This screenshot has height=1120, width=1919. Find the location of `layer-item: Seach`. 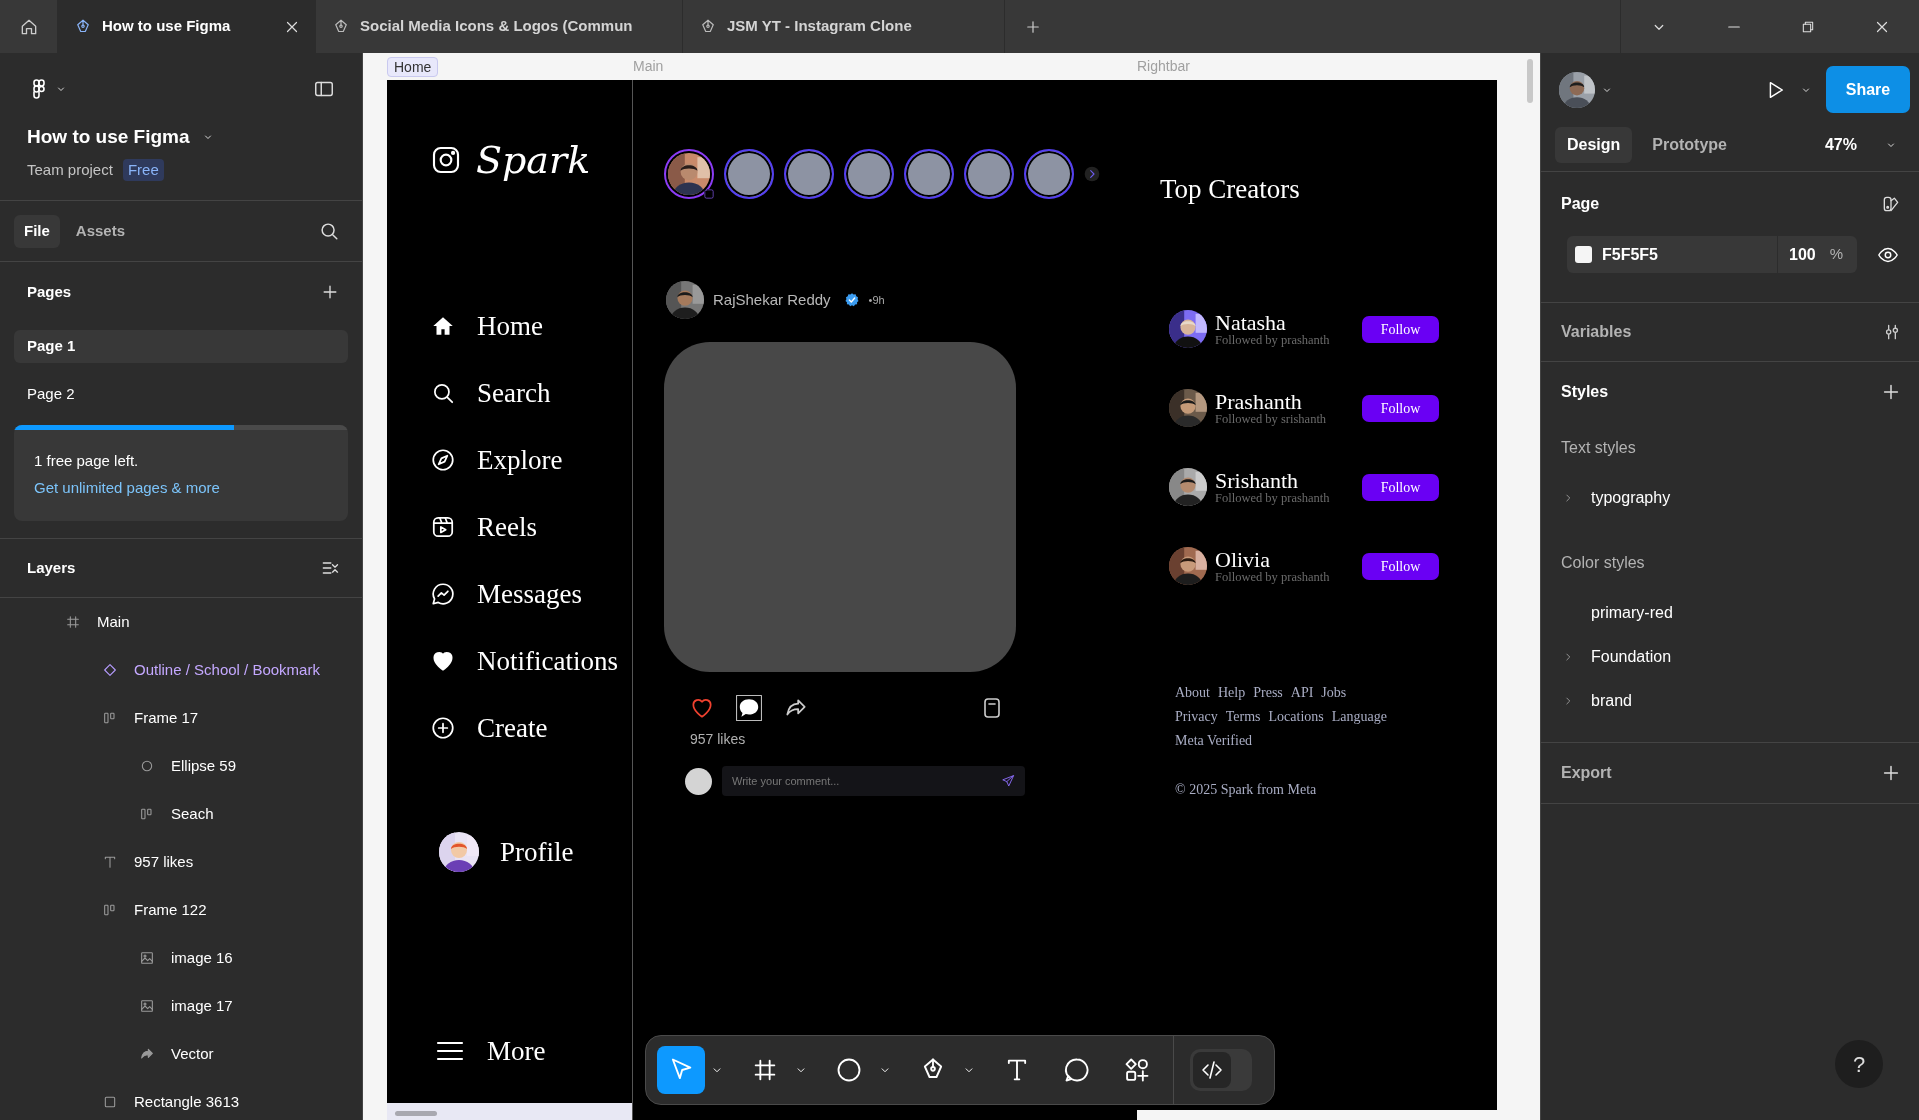

layer-item: Seach is located at coordinates (192, 814).